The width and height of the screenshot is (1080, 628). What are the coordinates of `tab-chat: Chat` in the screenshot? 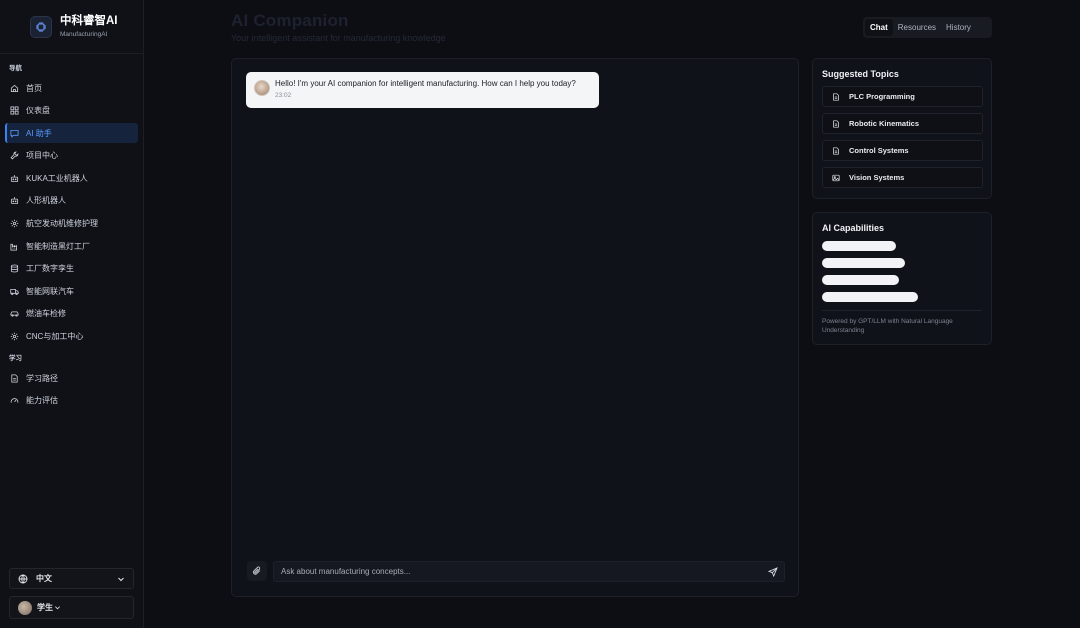 It's located at (879, 27).